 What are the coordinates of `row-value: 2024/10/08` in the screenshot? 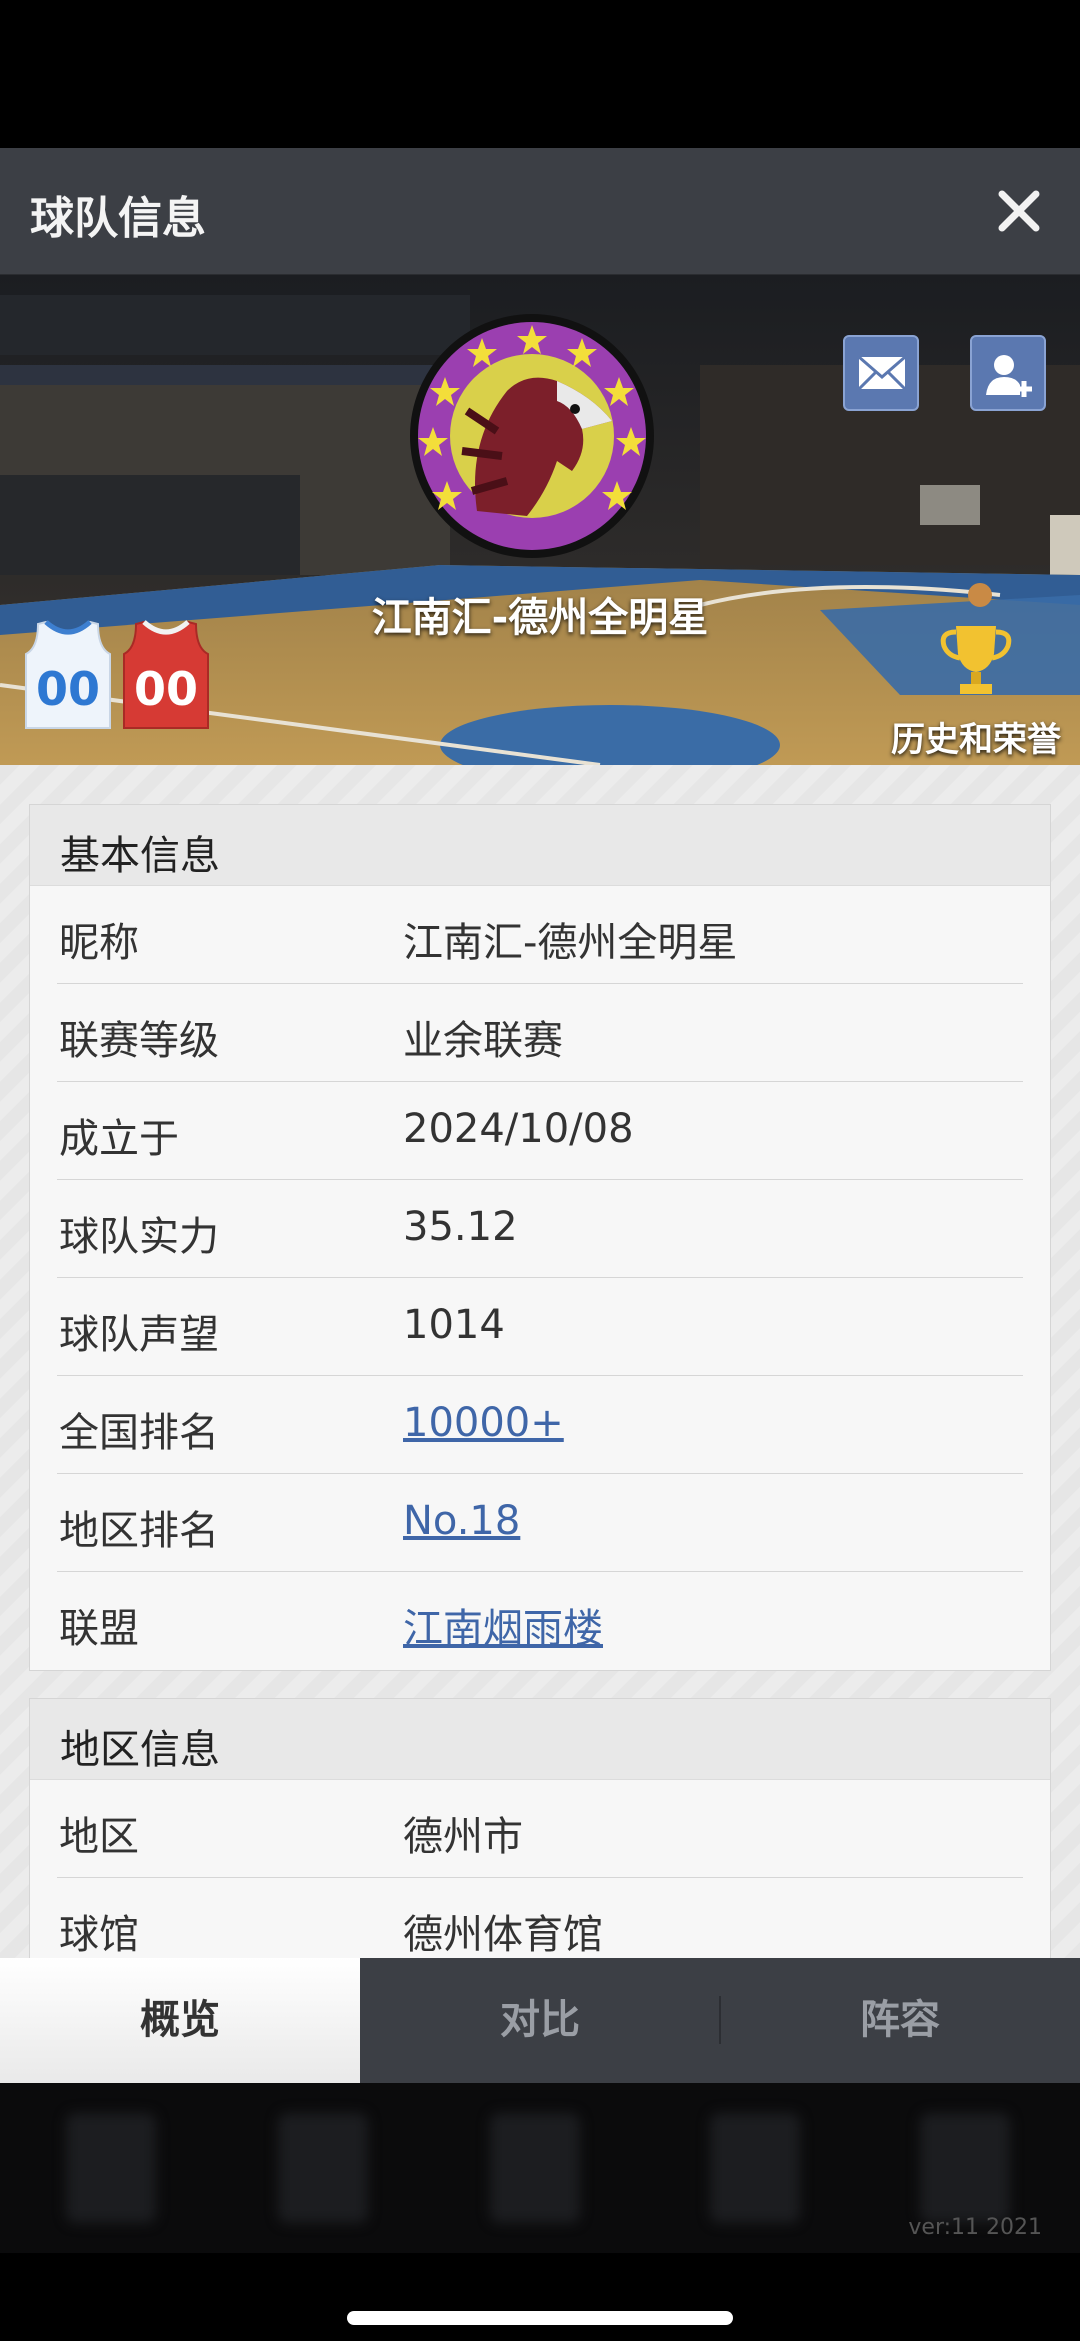 It's located at (518, 1129).